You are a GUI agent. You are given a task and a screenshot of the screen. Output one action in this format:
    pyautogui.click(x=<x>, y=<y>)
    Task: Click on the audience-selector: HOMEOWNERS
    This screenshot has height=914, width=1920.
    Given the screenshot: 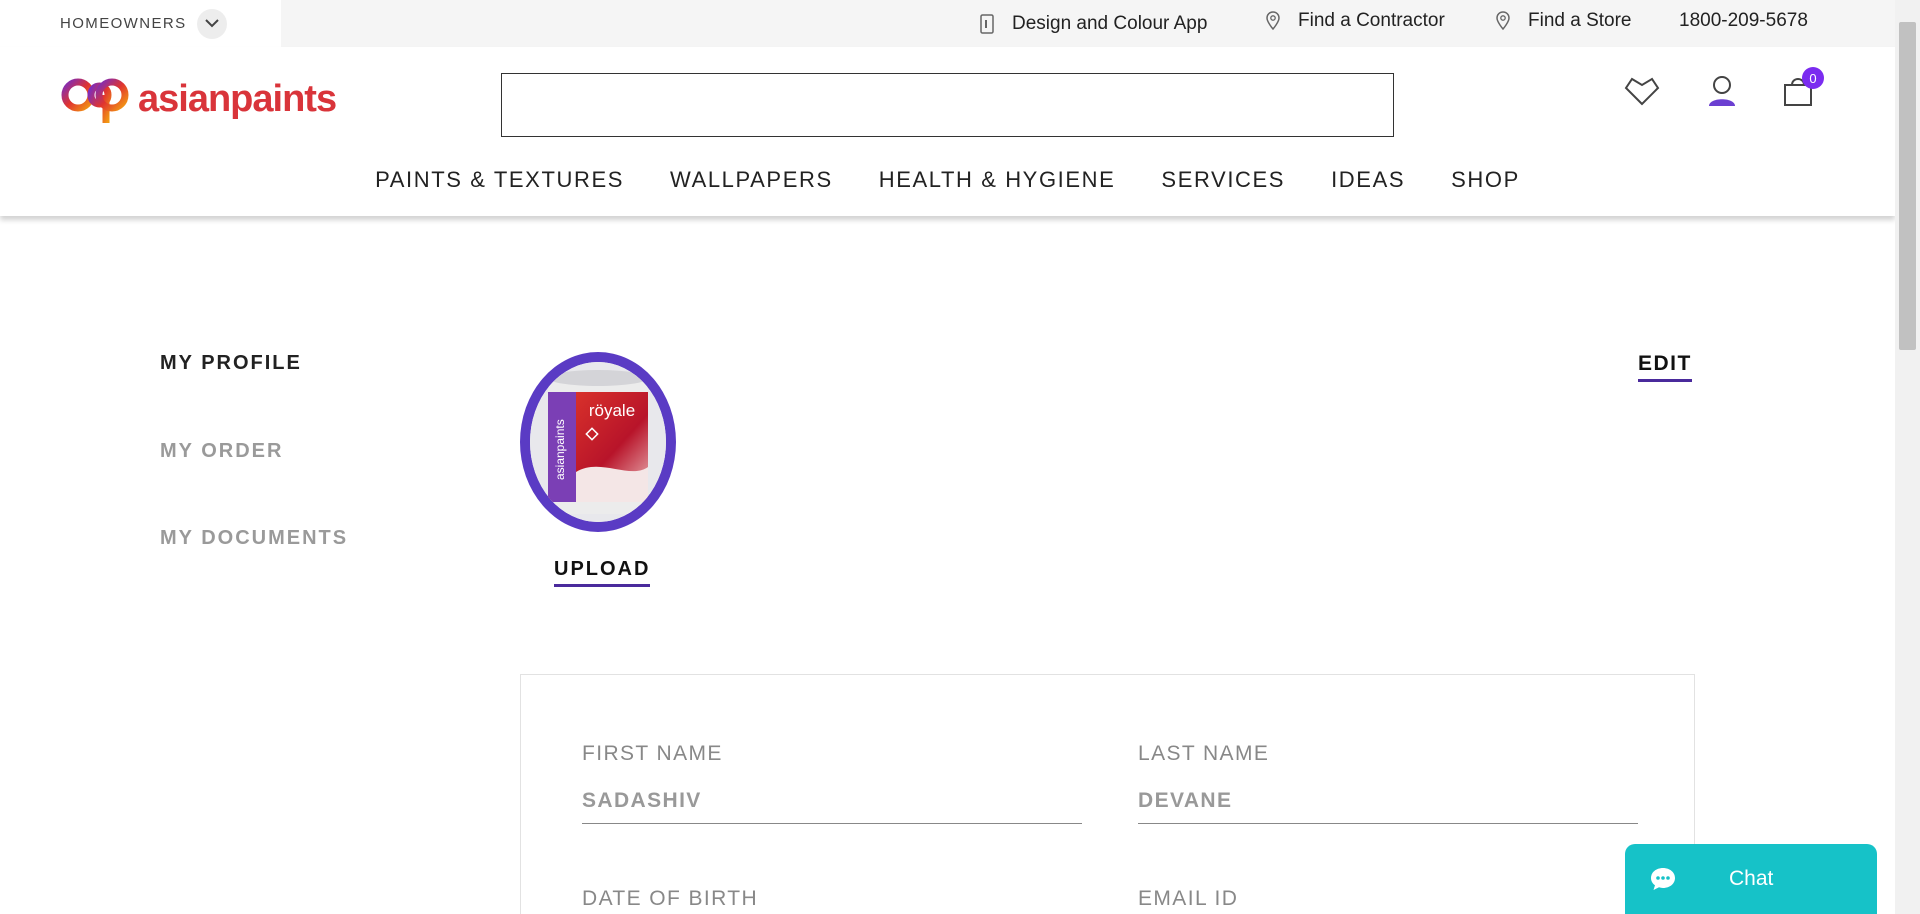 What is the action you would take?
    pyautogui.click(x=140, y=23)
    